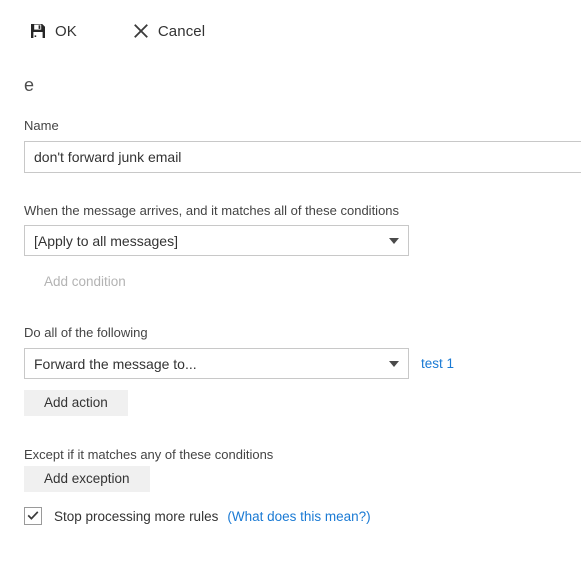 This screenshot has height=573, width=581. What do you see at coordinates (290, 31) in the screenshot?
I see `command-bar: OK Cancel` at bounding box center [290, 31].